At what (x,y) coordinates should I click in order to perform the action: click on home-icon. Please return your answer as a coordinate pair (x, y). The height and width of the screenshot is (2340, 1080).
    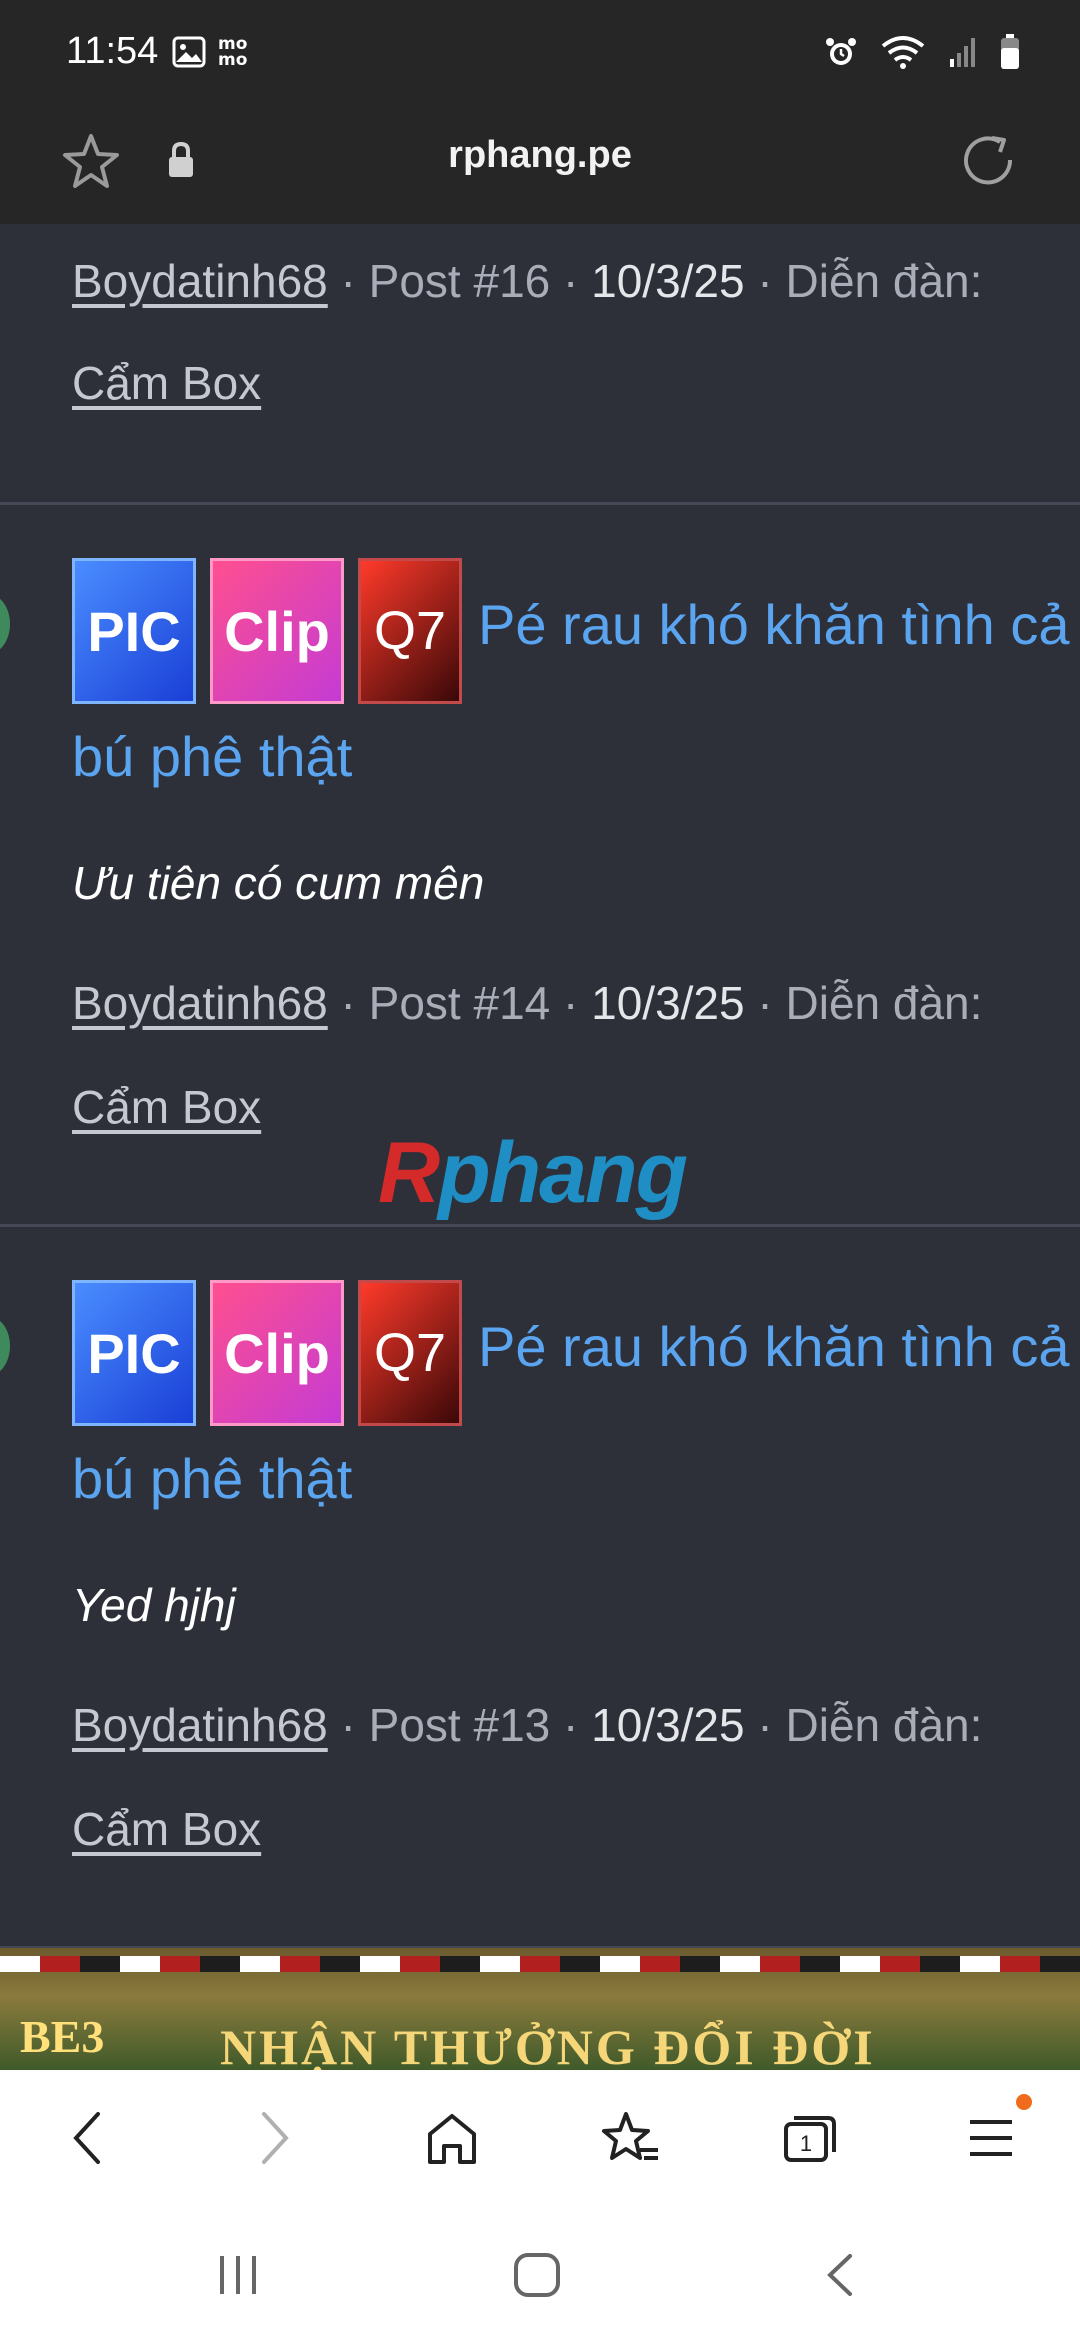
    Looking at the image, I should click on (452, 2140).